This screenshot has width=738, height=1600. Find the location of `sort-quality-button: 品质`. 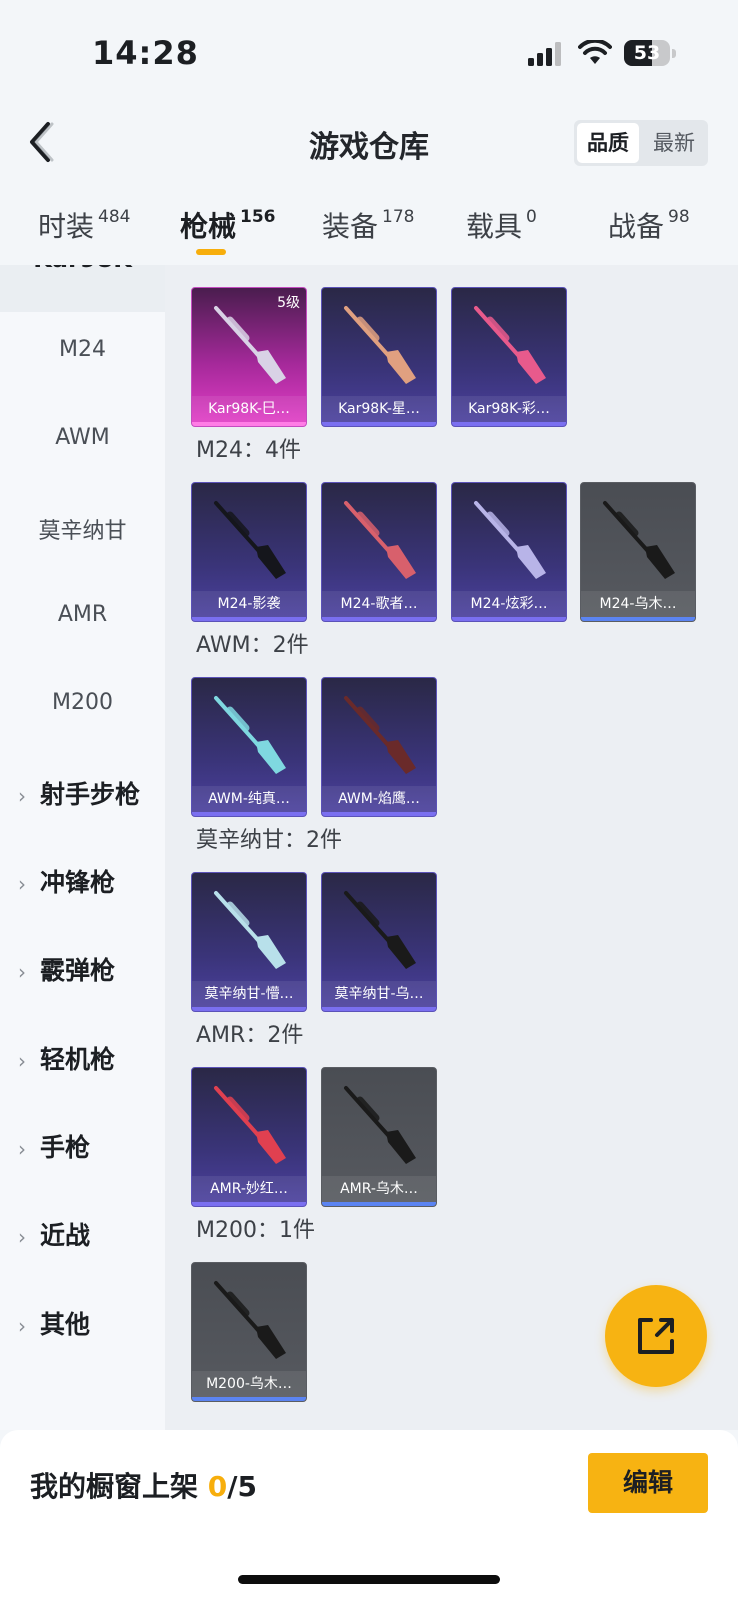

sort-quality-button: 品质 is located at coordinates (608, 143).